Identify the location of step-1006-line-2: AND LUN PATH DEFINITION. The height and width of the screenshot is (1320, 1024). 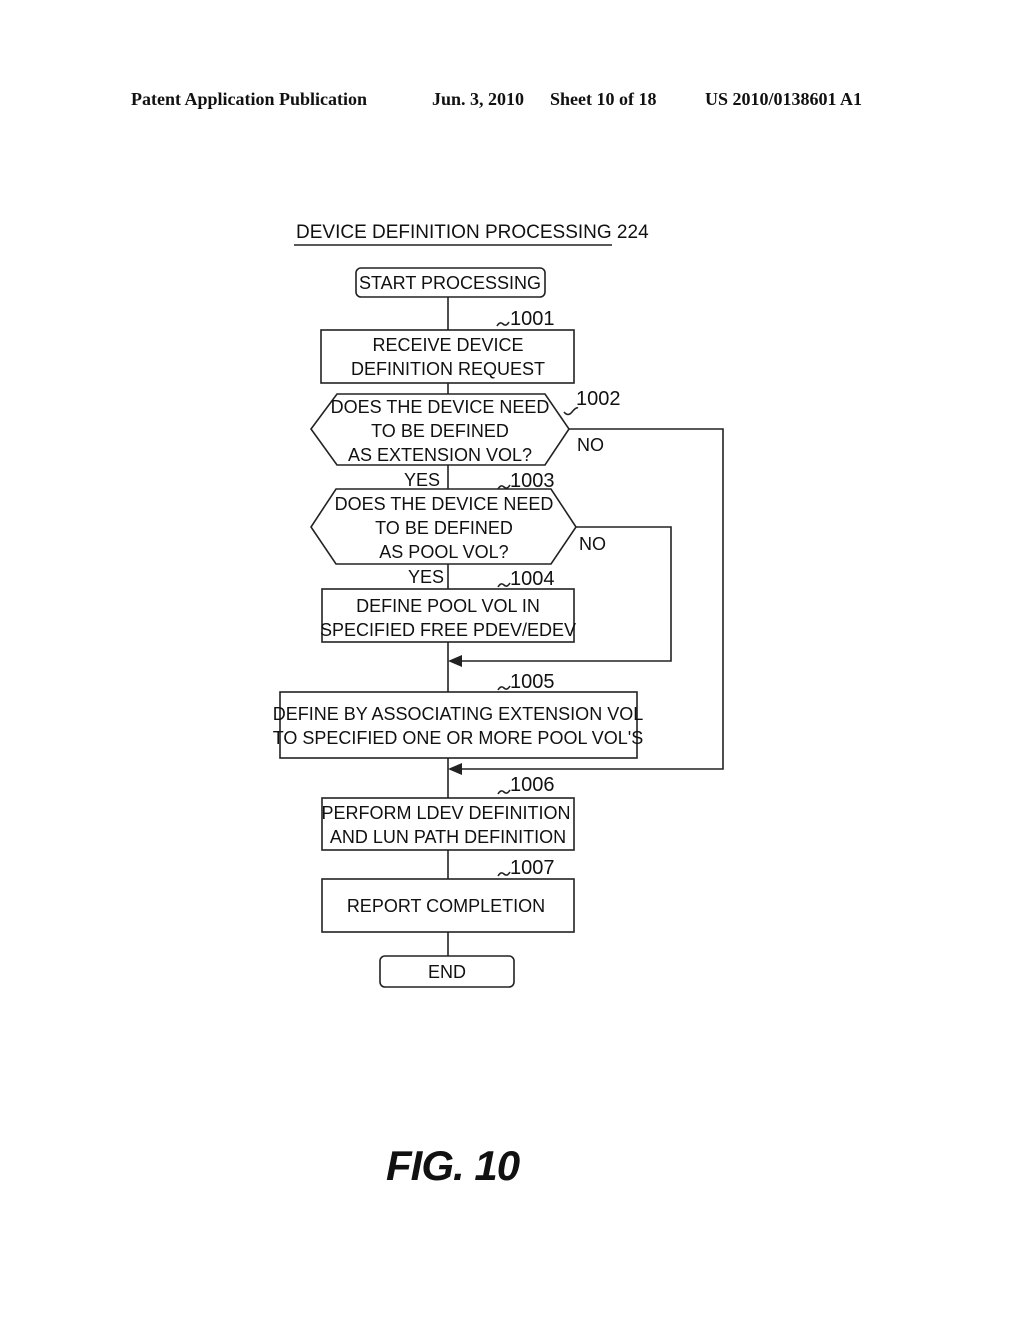
(448, 837).